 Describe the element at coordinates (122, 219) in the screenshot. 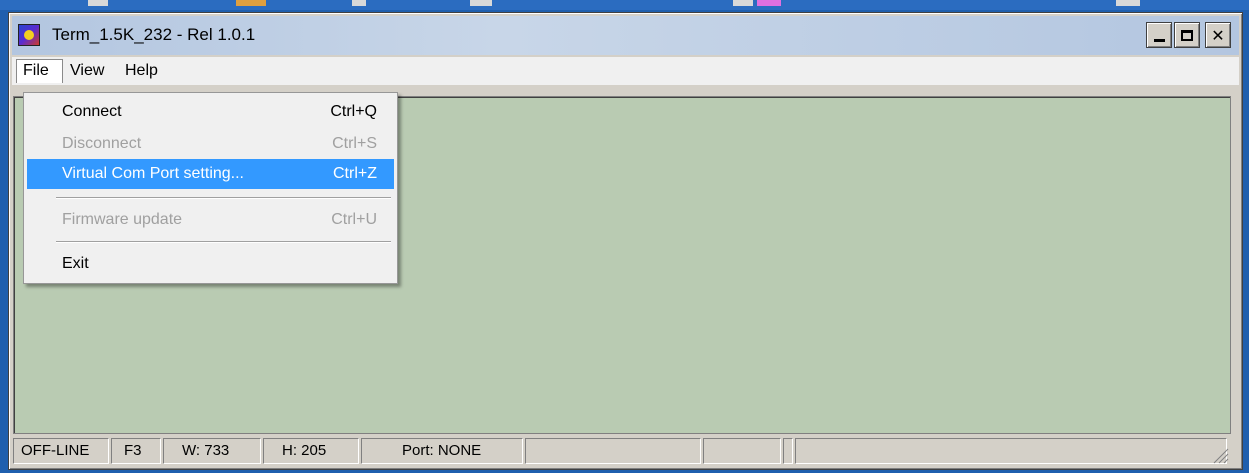

I see `menu-item-label: Firmware update` at that location.